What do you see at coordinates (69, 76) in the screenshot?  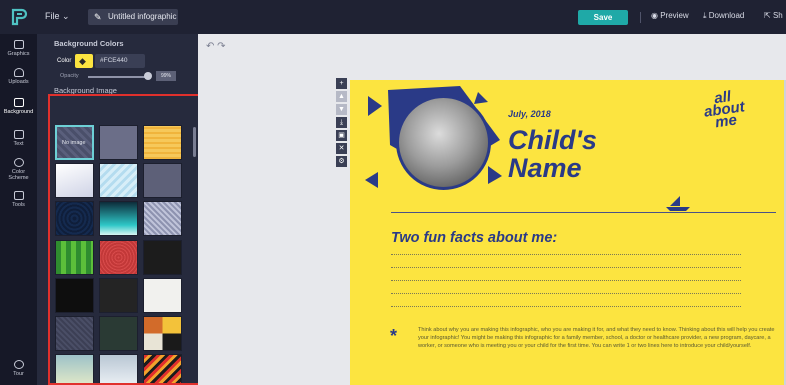 I see `opacity-label: Opacity` at bounding box center [69, 76].